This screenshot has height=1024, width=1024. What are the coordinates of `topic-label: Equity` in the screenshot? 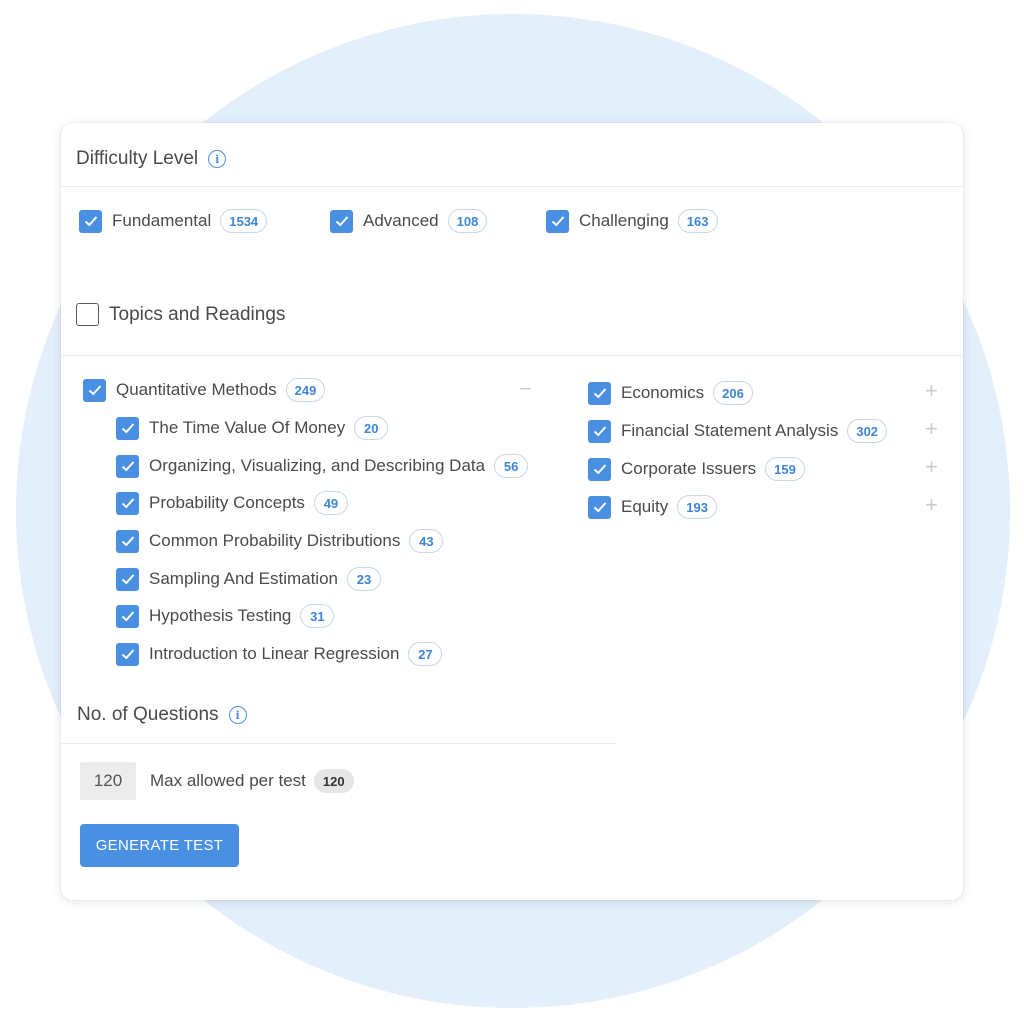 It's located at (645, 506).